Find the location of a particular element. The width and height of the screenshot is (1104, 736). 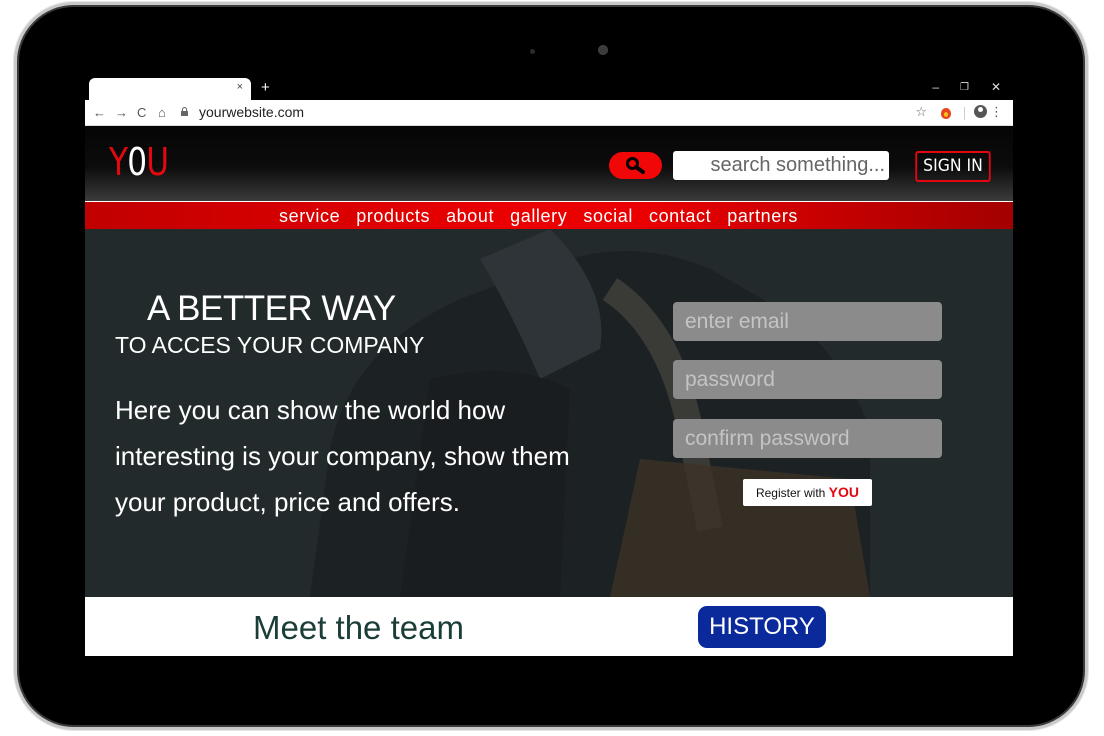

logo: Y0U is located at coordinates (139, 162).